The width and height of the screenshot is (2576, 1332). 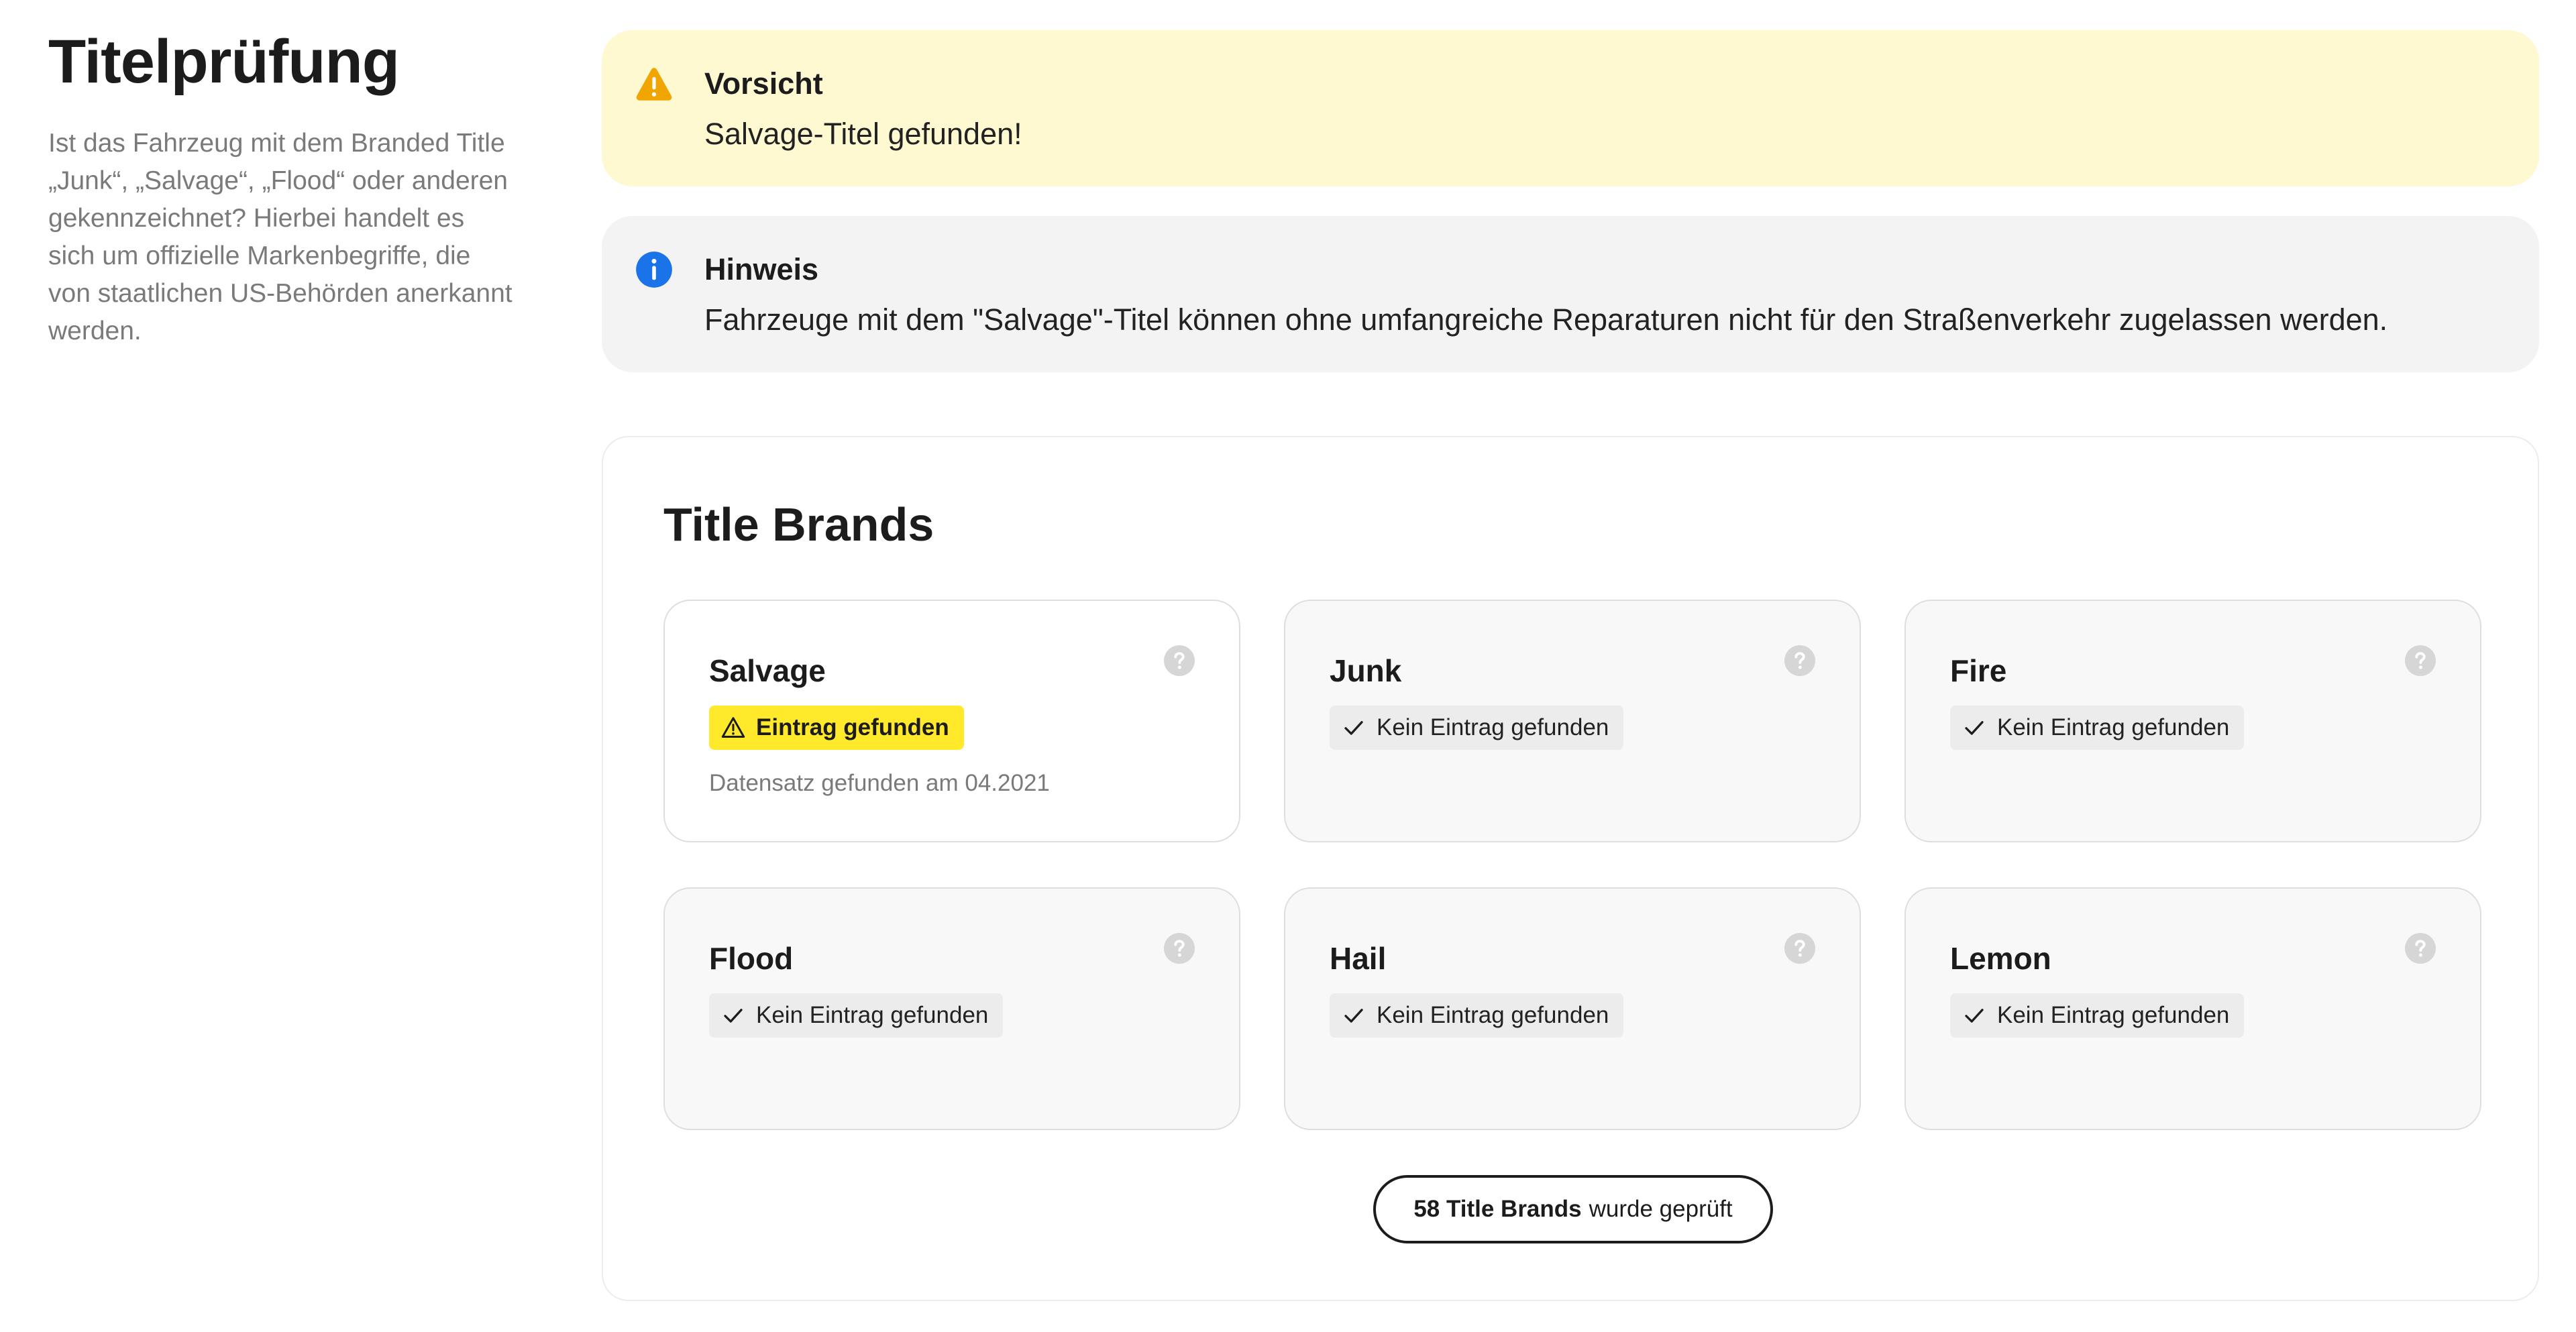 What do you see at coordinates (654, 84) in the screenshot?
I see `warning-icon` at bounding box center [654, 84].